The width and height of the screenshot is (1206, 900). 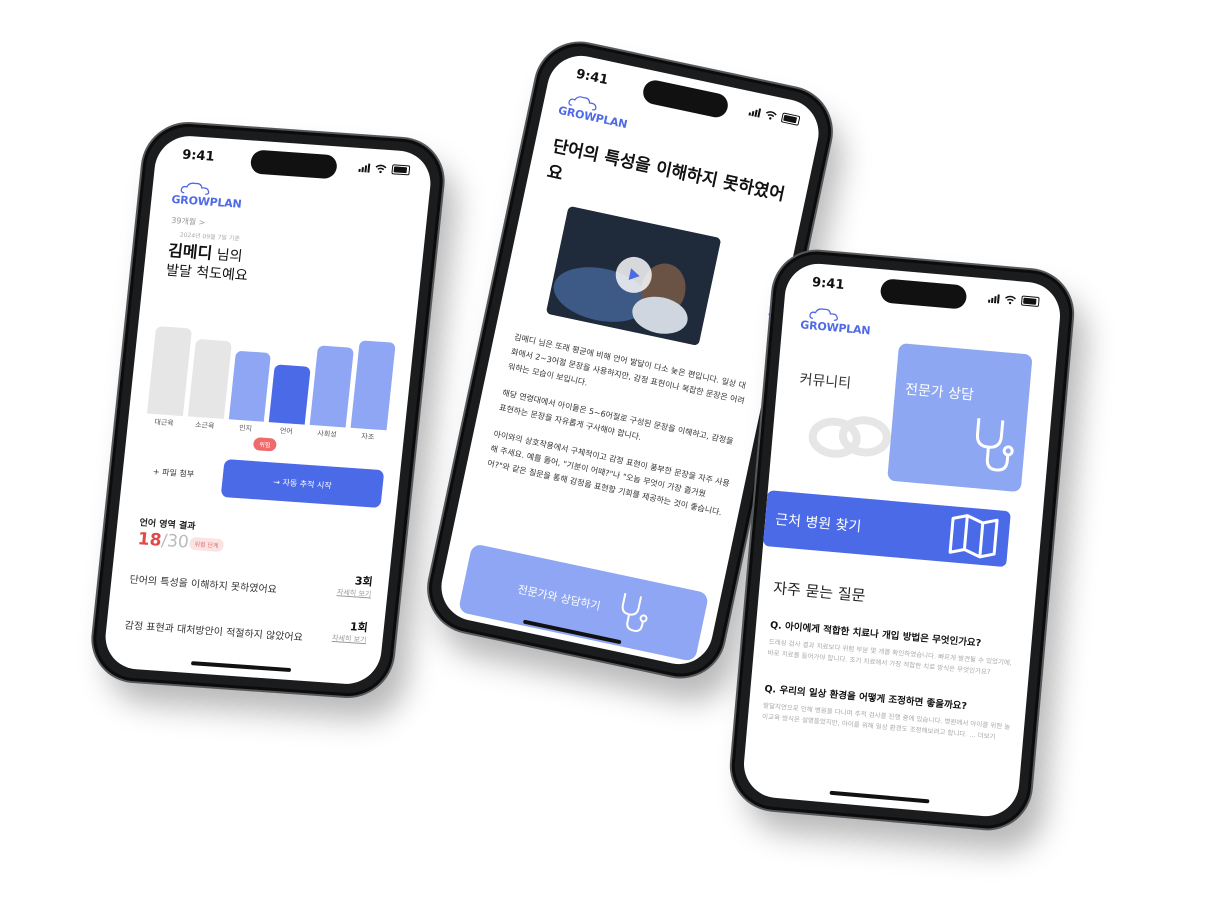 What do you see at coordinates (204, 425) in the screenshot?
I see `domain-label: 소근육` at bounding box center [204, 425].